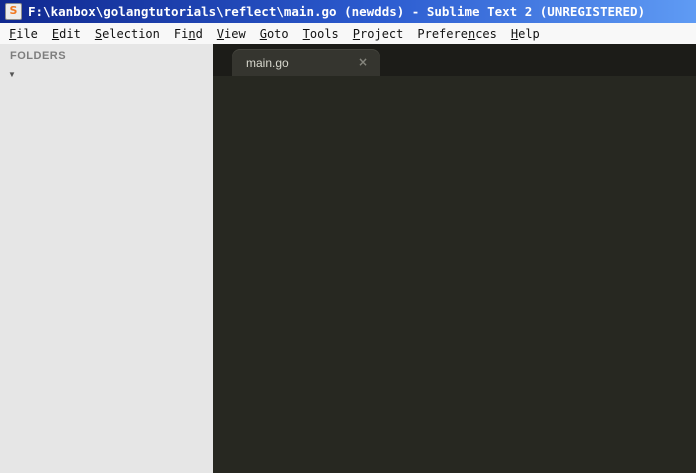  What do you see at coordinates (127, 34) in the screenshot?
I see `menu-item-selection: Selection` at bounding box center [127, 34].